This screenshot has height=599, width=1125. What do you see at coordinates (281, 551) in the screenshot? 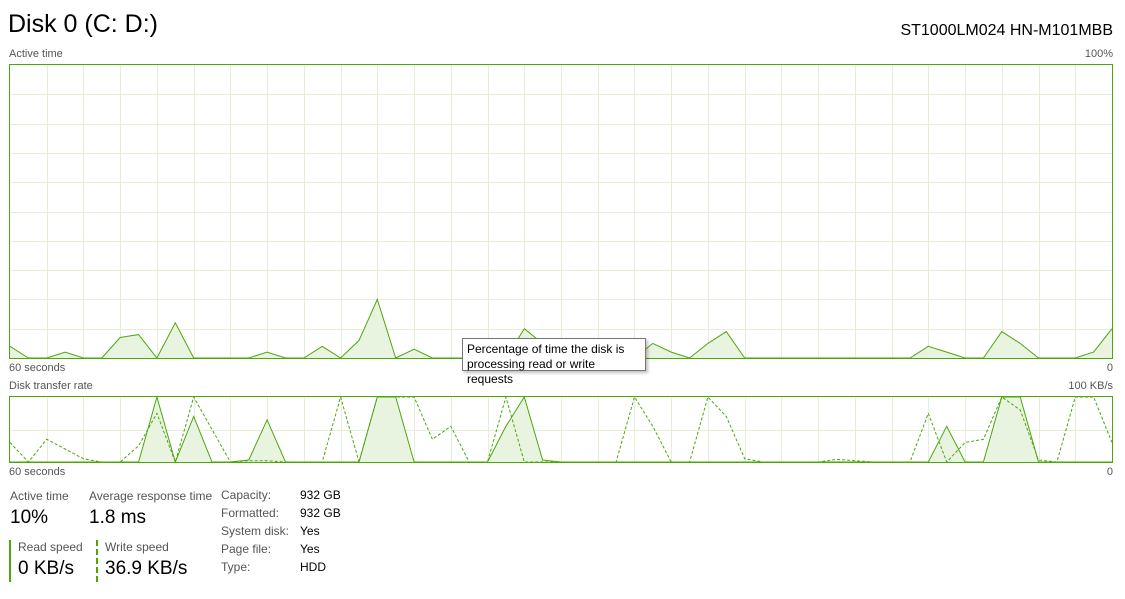
I see `property-row-page-file: Page file: Yes` at bounding box center [281, 551].